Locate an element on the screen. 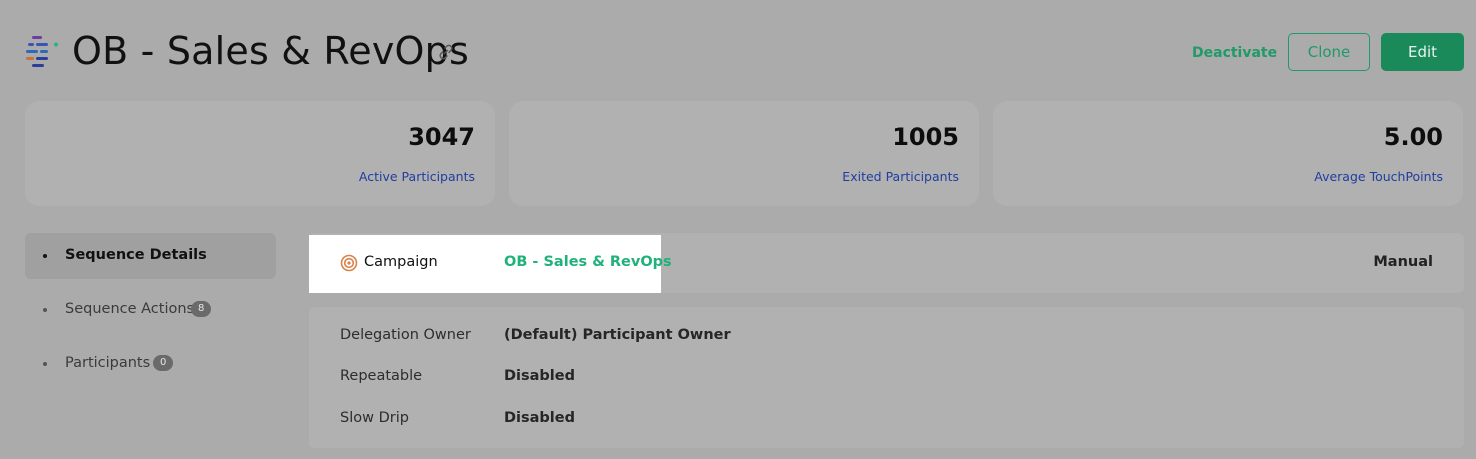 The width and height of the screenshot is (1476, 459). detail-label: Repeatable is located at coordinates (381, 376).